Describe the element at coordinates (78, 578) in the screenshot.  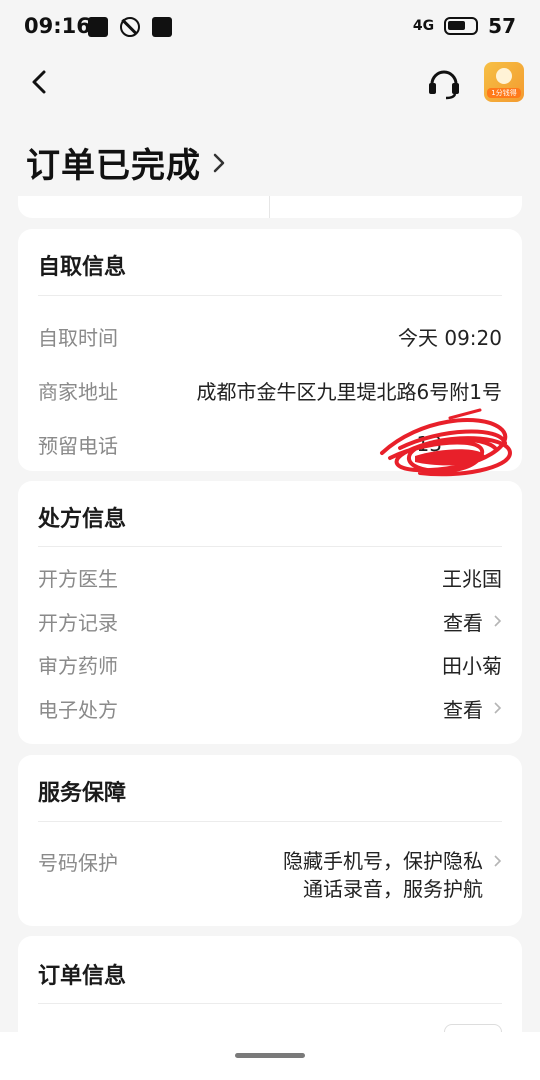
I see `row-label: 开方医生` at that location.